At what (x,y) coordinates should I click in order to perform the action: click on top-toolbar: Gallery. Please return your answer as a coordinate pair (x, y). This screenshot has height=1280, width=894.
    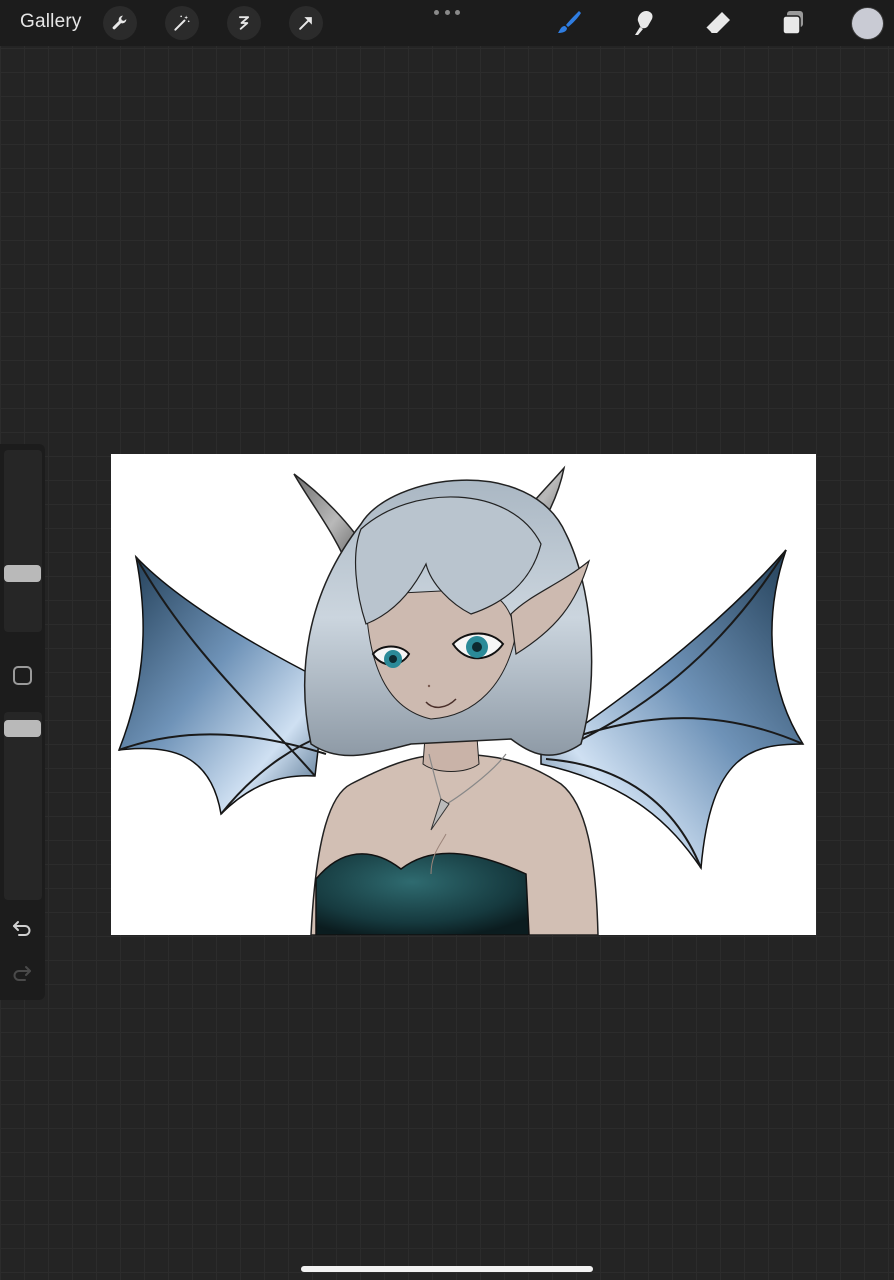
    Looking at the image, I should click on (447, 23).